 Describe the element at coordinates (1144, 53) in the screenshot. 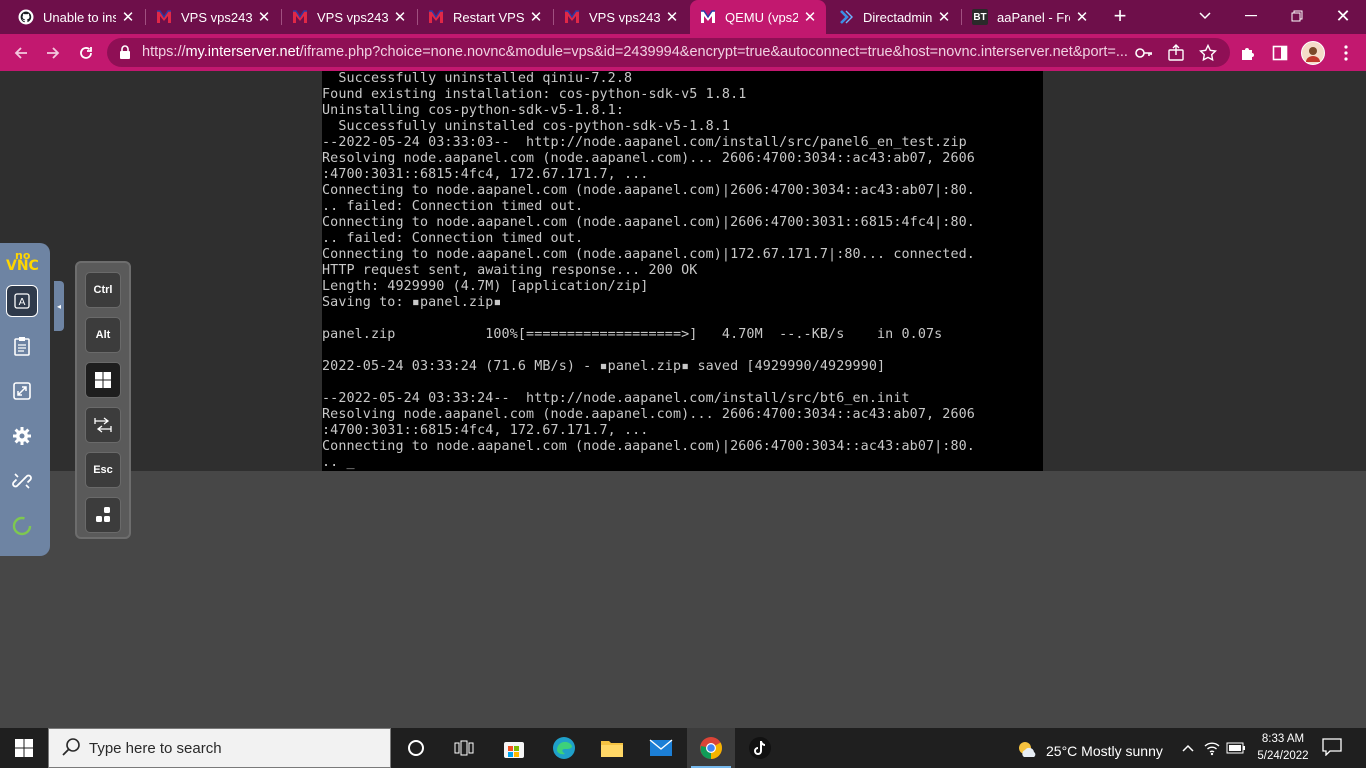

I see `key-icon` at that location.